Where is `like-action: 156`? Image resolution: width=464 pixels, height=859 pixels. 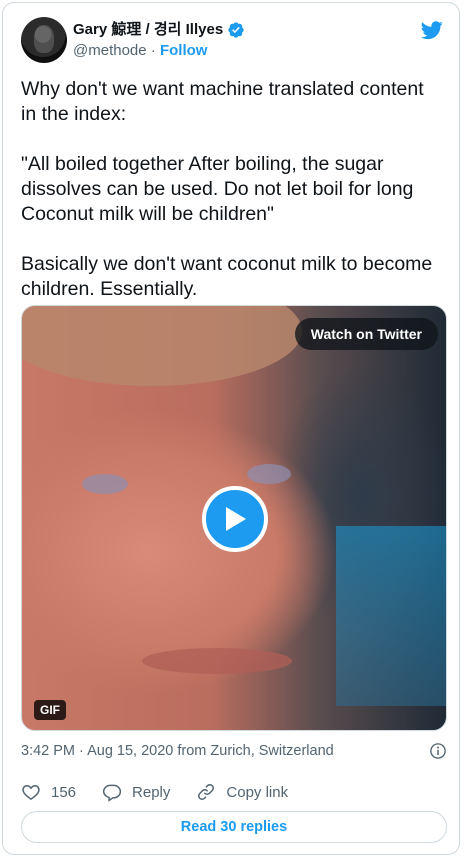
like-action: 156 is located at coordinates (48, 792).